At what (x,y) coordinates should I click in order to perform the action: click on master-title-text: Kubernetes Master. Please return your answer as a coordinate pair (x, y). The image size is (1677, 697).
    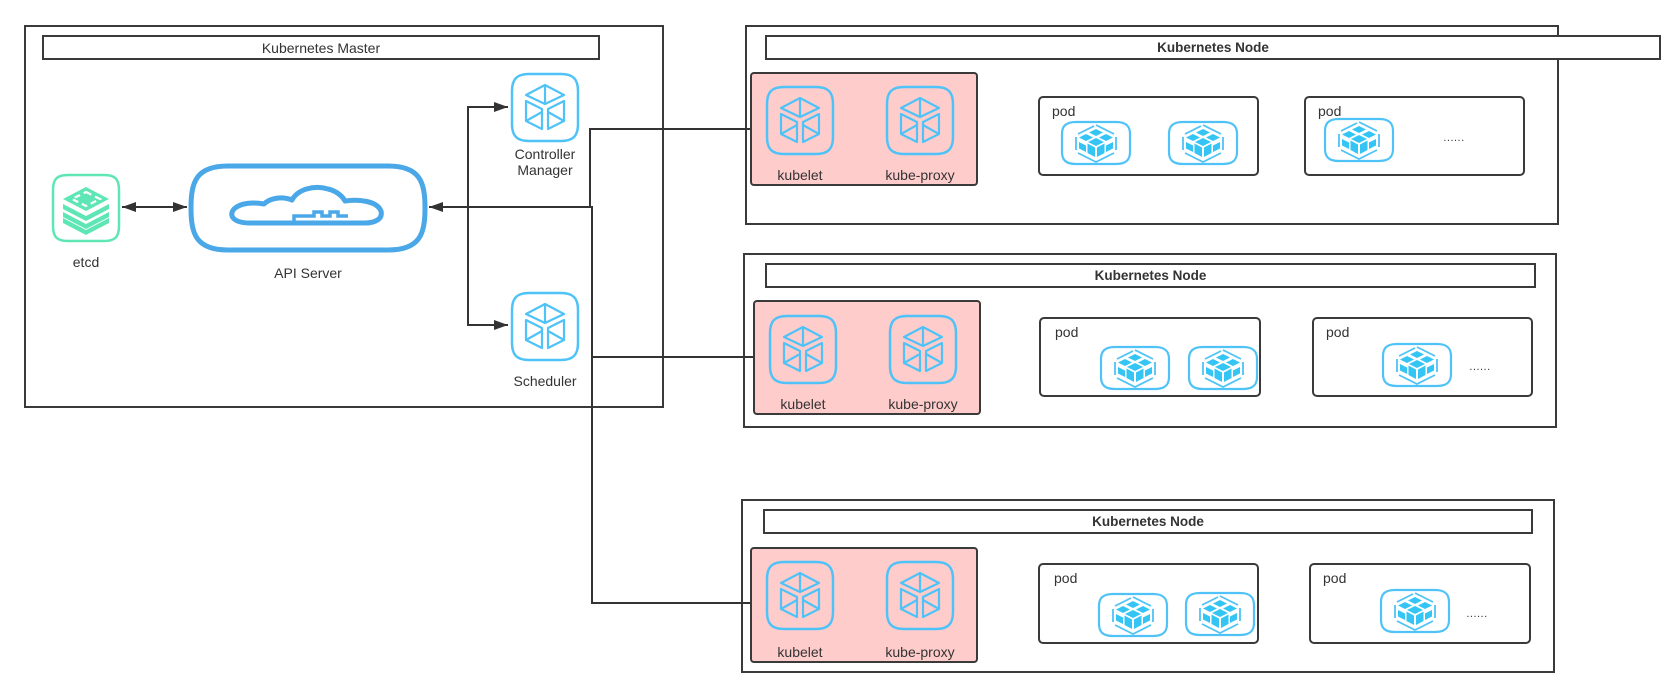
    Looking at the image, I should click on (321, 47).